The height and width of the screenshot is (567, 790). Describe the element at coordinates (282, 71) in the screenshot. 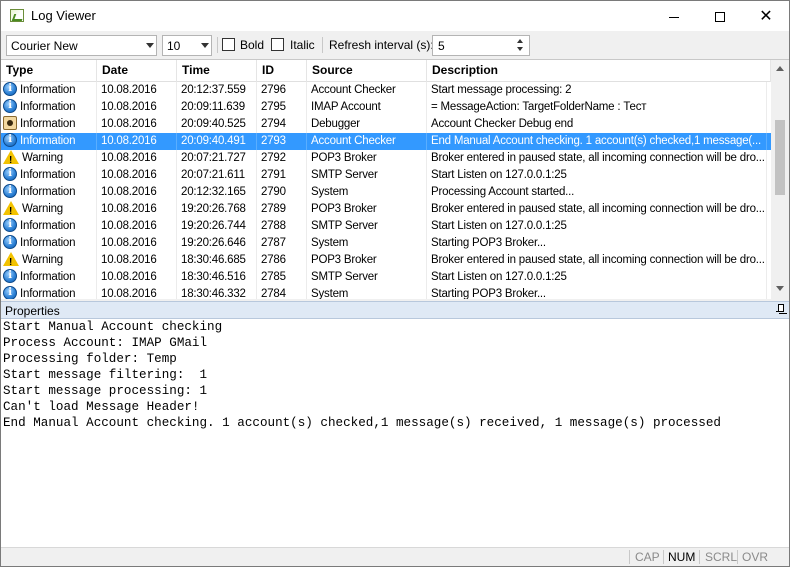

I see `column-header-id: ID` at that location.